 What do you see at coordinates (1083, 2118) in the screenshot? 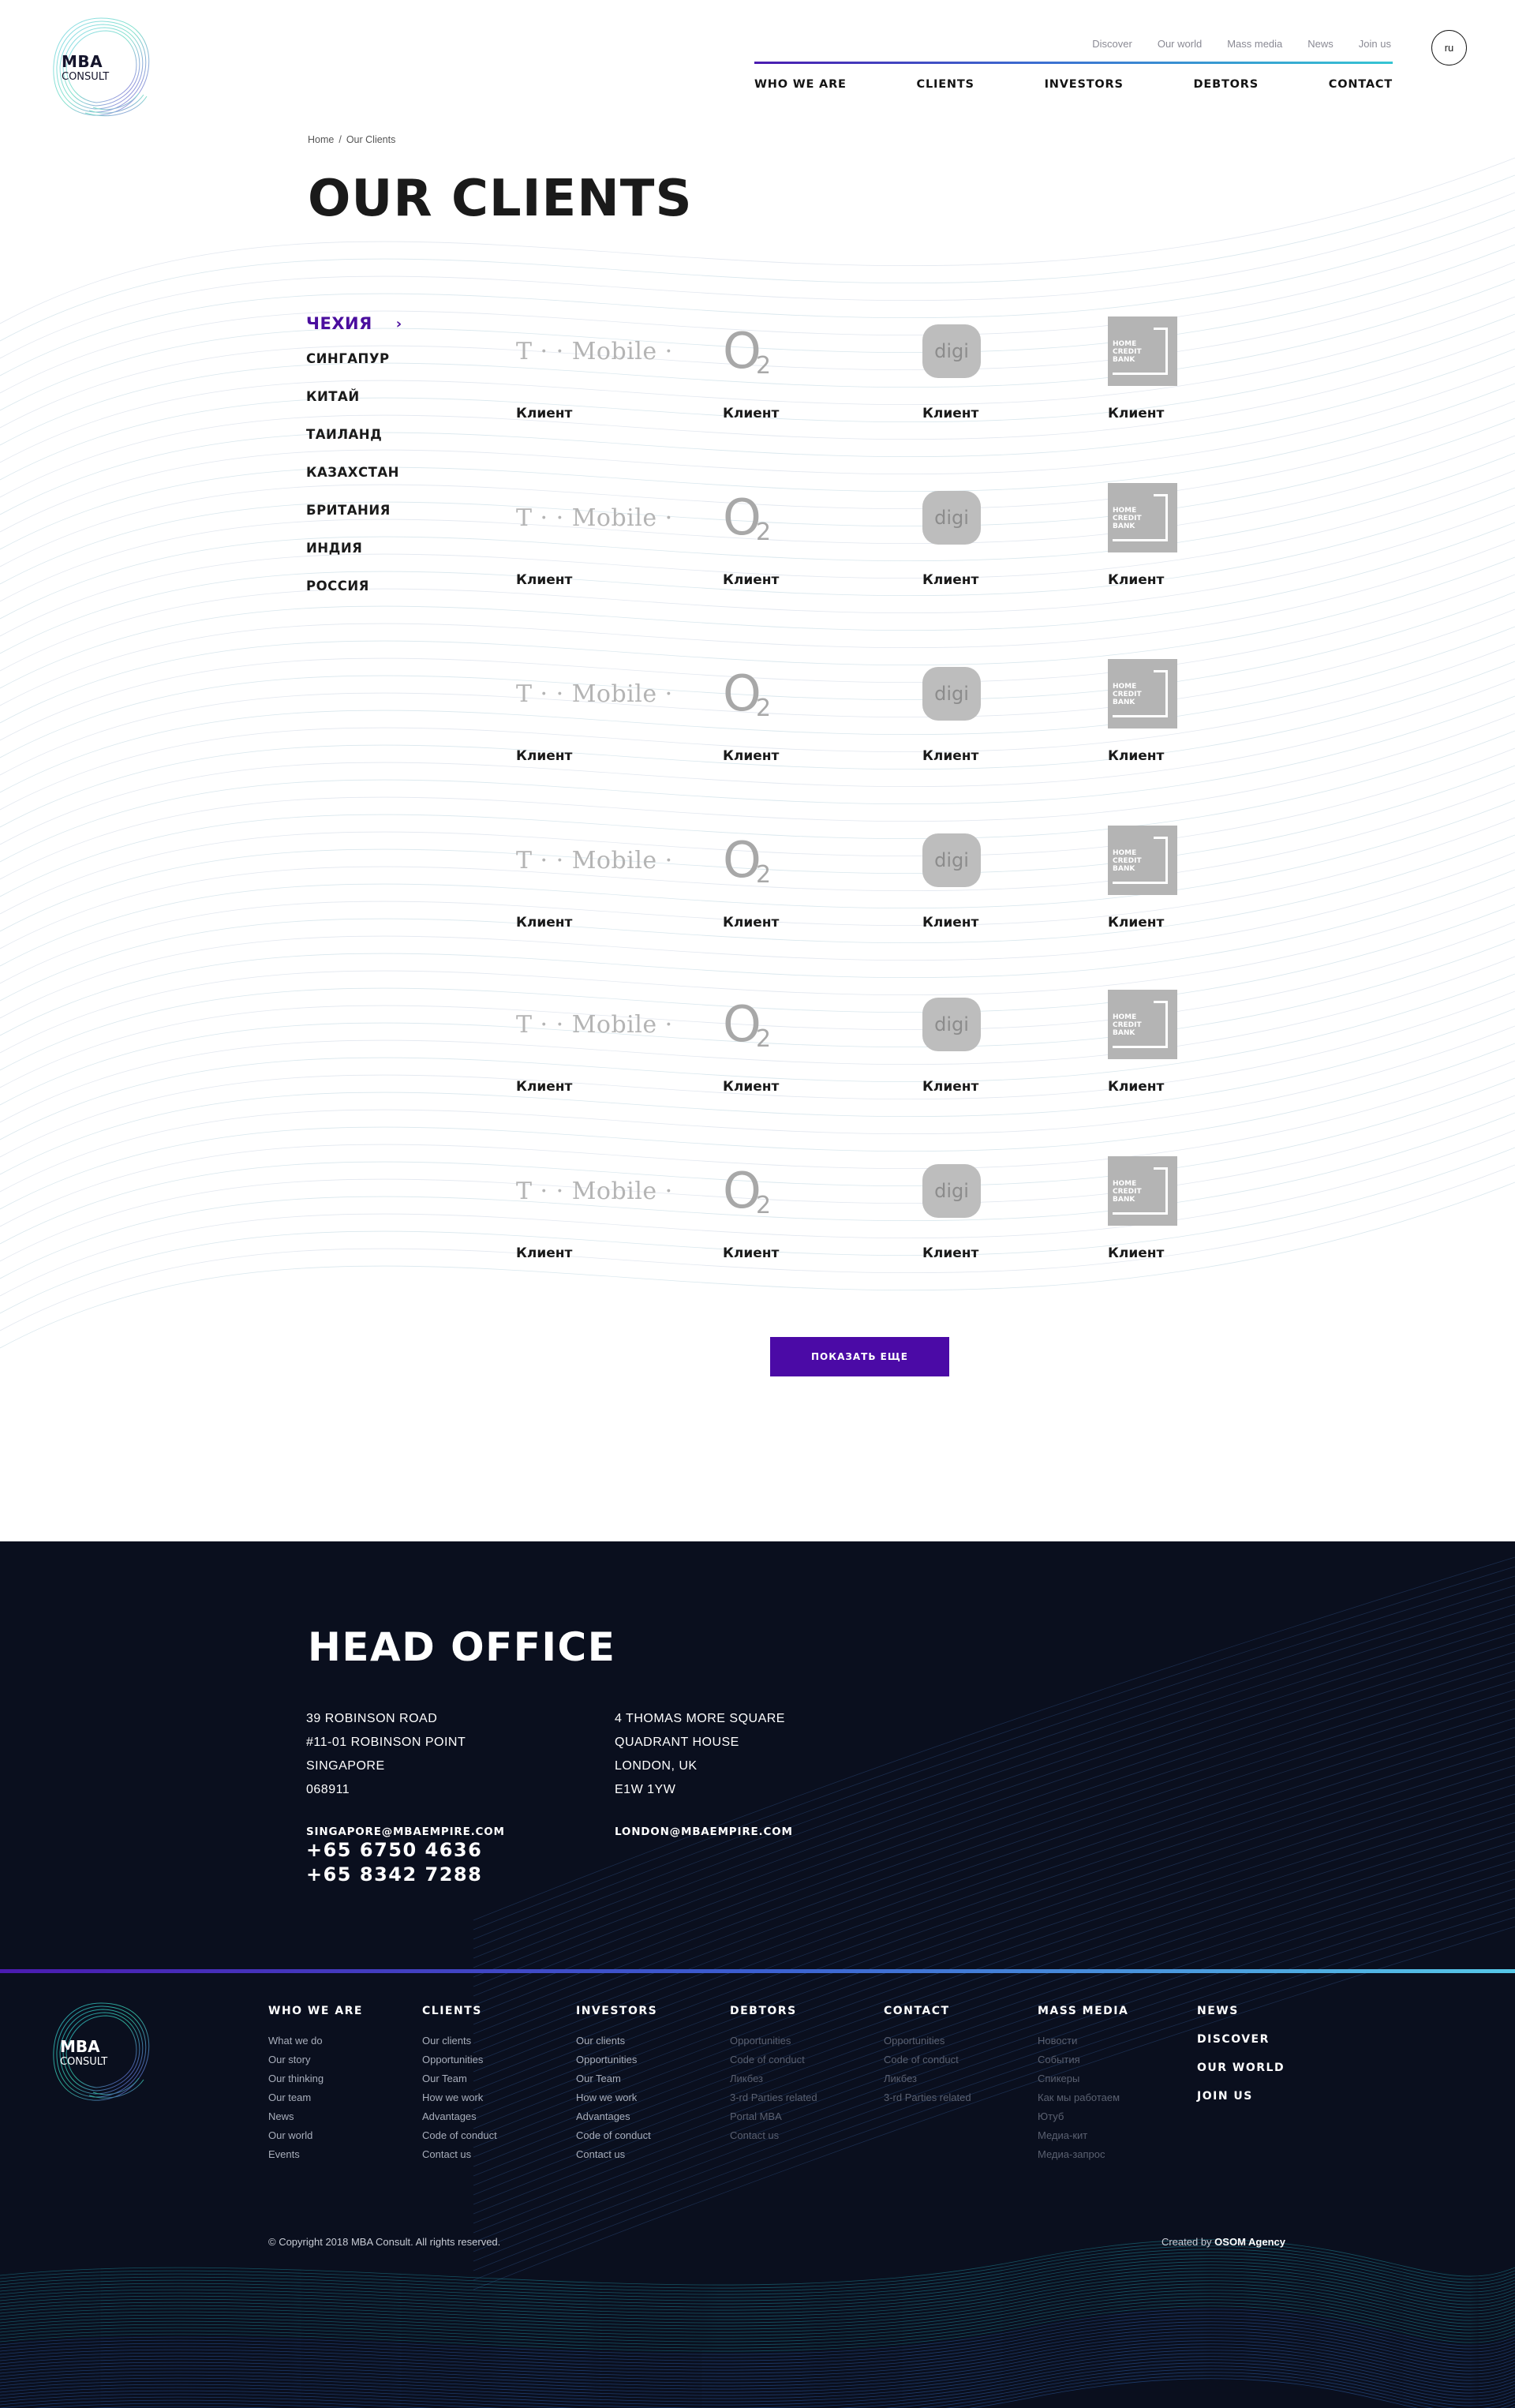
I see `footer-link: Ютуб` at bounding box center [1083, 2118].